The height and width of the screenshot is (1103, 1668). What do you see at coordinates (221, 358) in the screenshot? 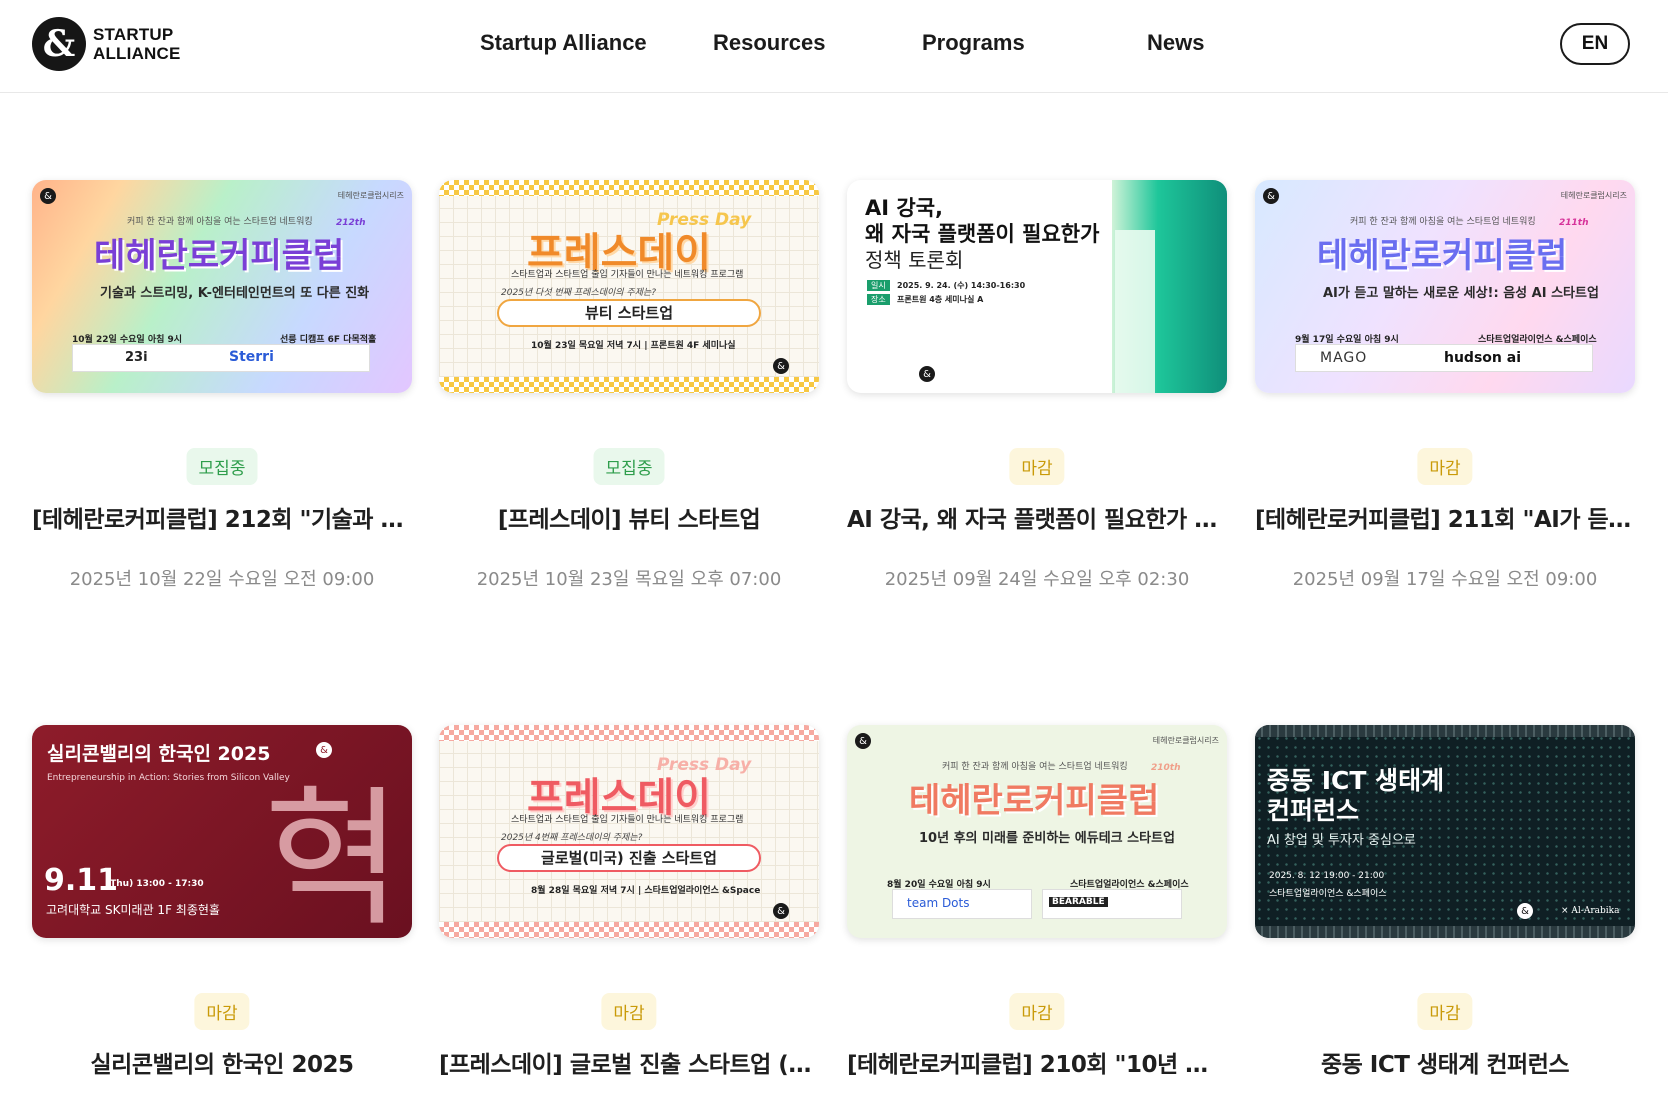
I see `sponsor-strip: 23i Sterri` at bounding box center [221, 358].